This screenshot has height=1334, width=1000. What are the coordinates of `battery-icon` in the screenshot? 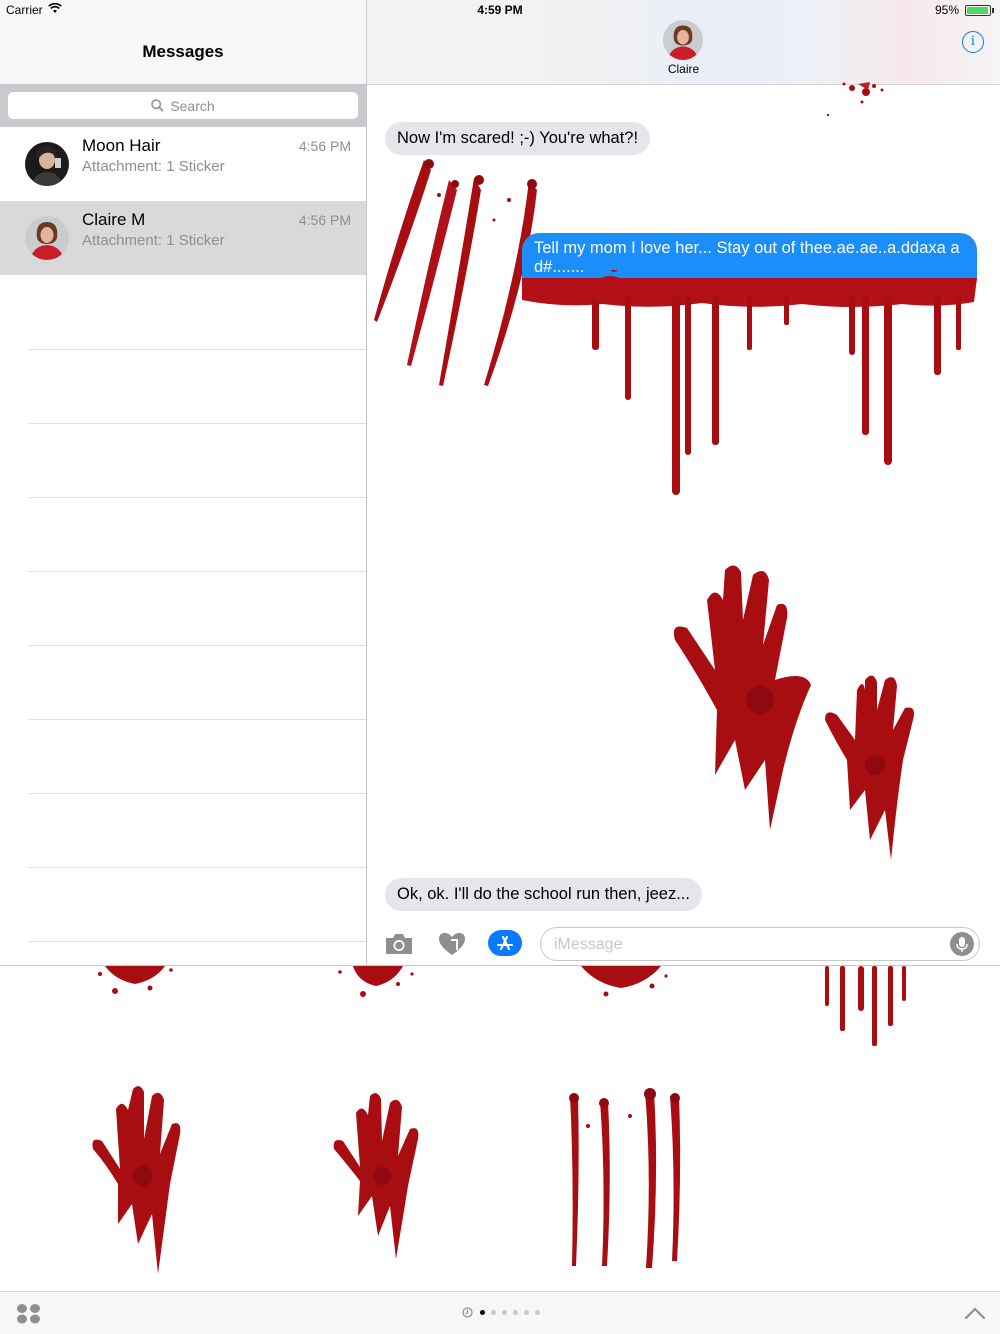 It's located at (978, 10).